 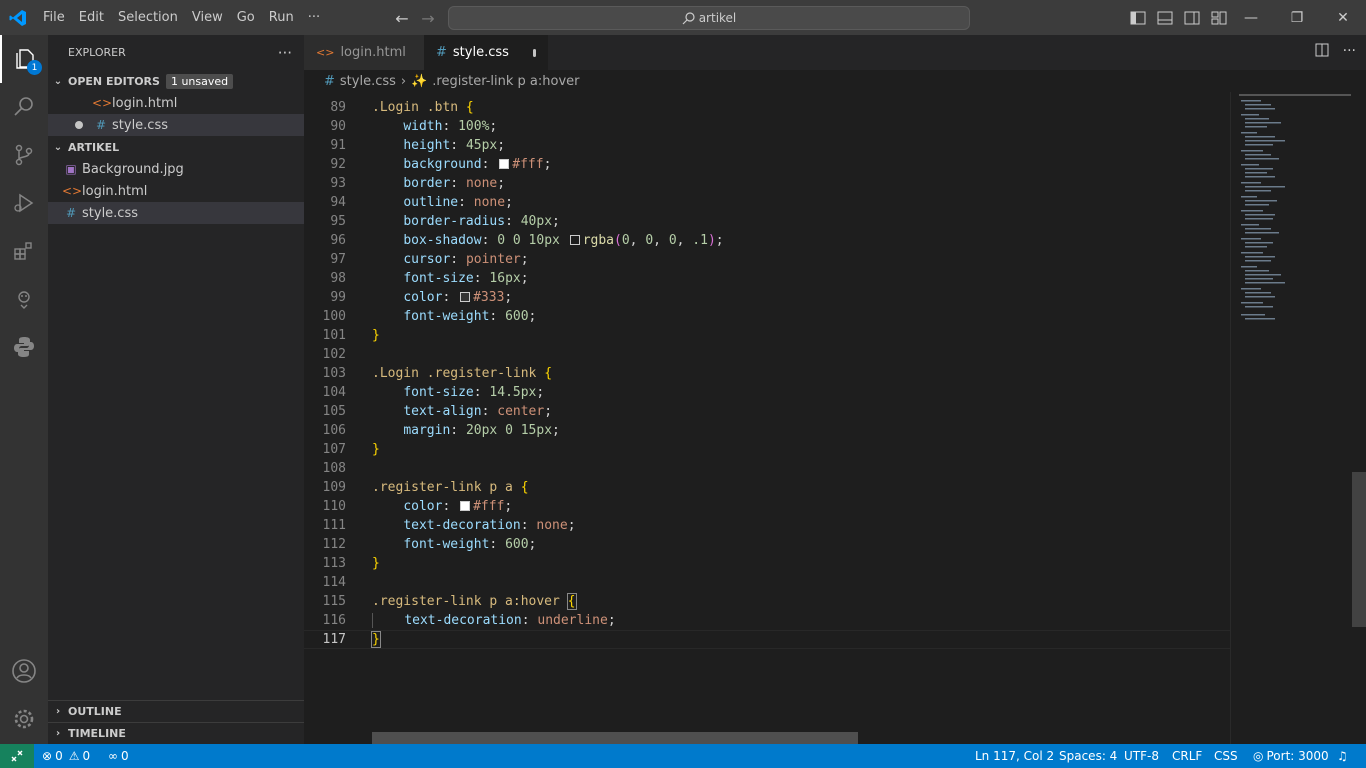 I want to click on more-actions-button: ···, so click(x=1349, y=52).